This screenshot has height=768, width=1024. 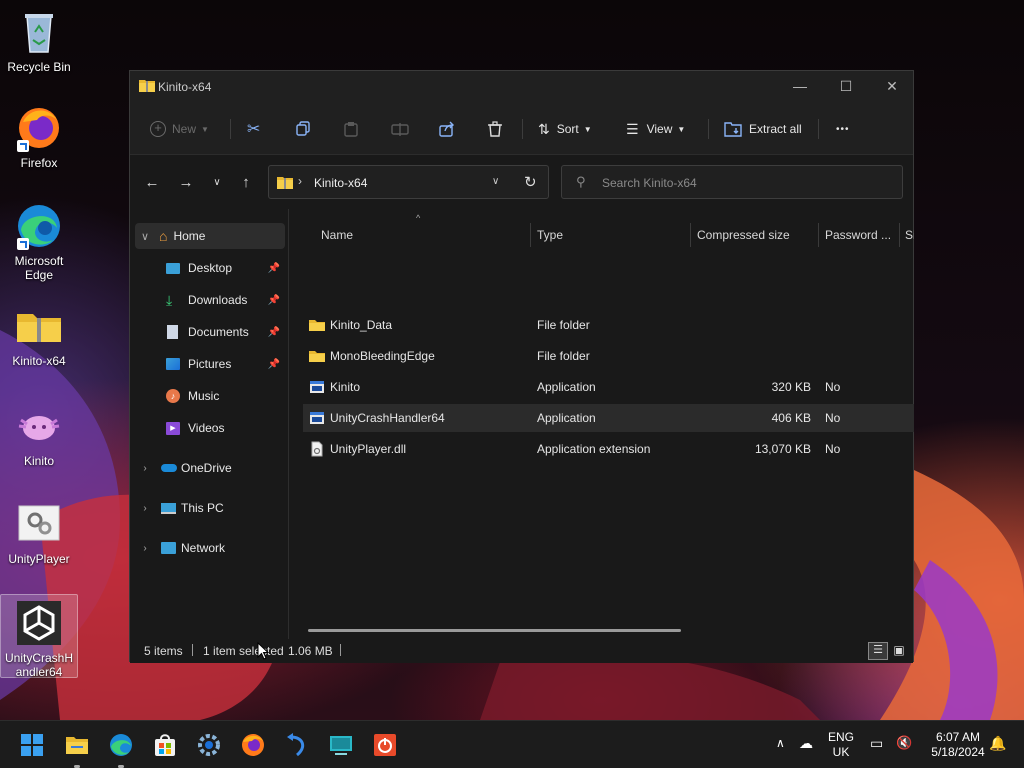 I want to click on folder-icon, so click(x=317, y=356).